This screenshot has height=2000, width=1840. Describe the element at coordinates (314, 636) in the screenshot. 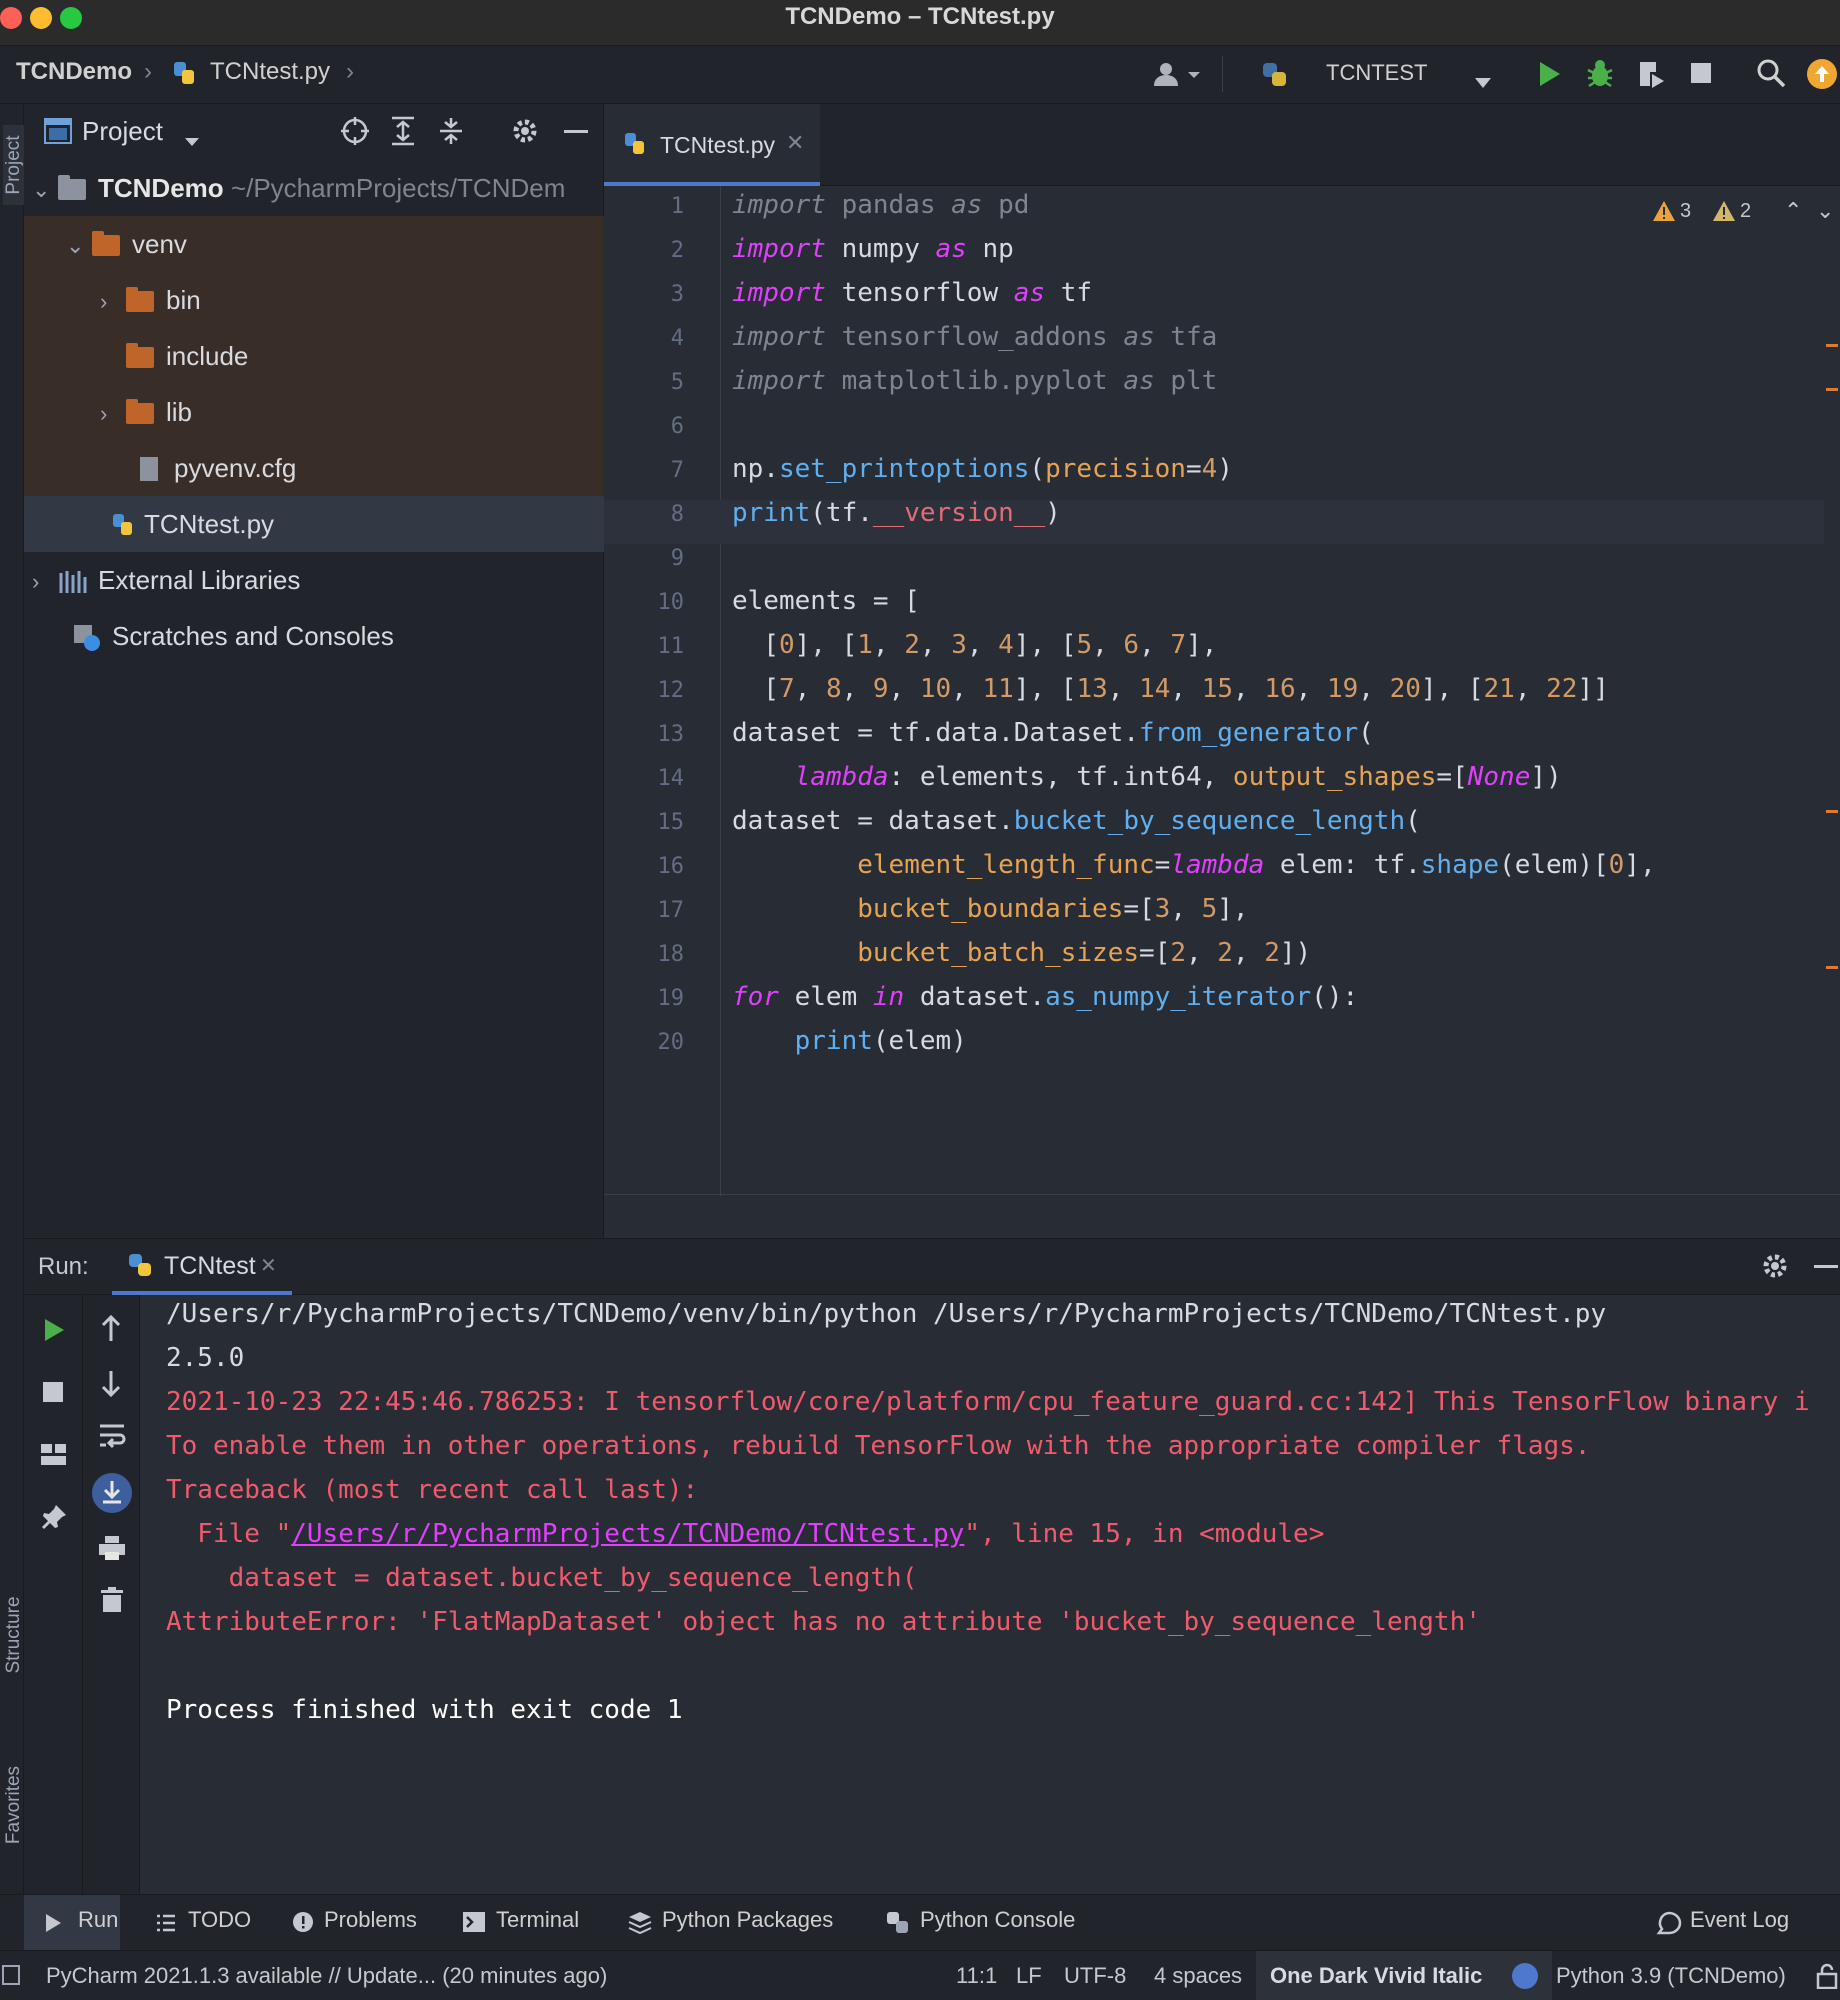

I see `tree-item-scratches: Scratches and Consoles` at that location.